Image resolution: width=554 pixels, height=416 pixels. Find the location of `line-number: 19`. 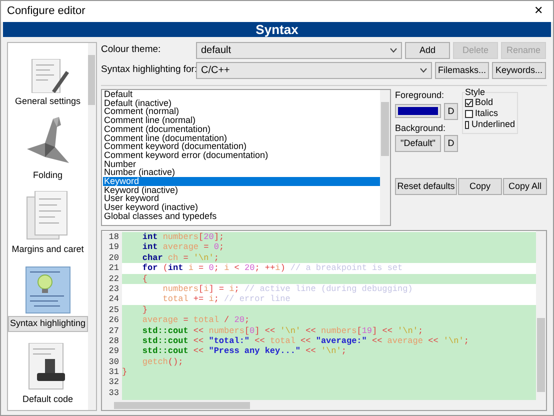

line-number: 19 is located at coordinates (112, 247).